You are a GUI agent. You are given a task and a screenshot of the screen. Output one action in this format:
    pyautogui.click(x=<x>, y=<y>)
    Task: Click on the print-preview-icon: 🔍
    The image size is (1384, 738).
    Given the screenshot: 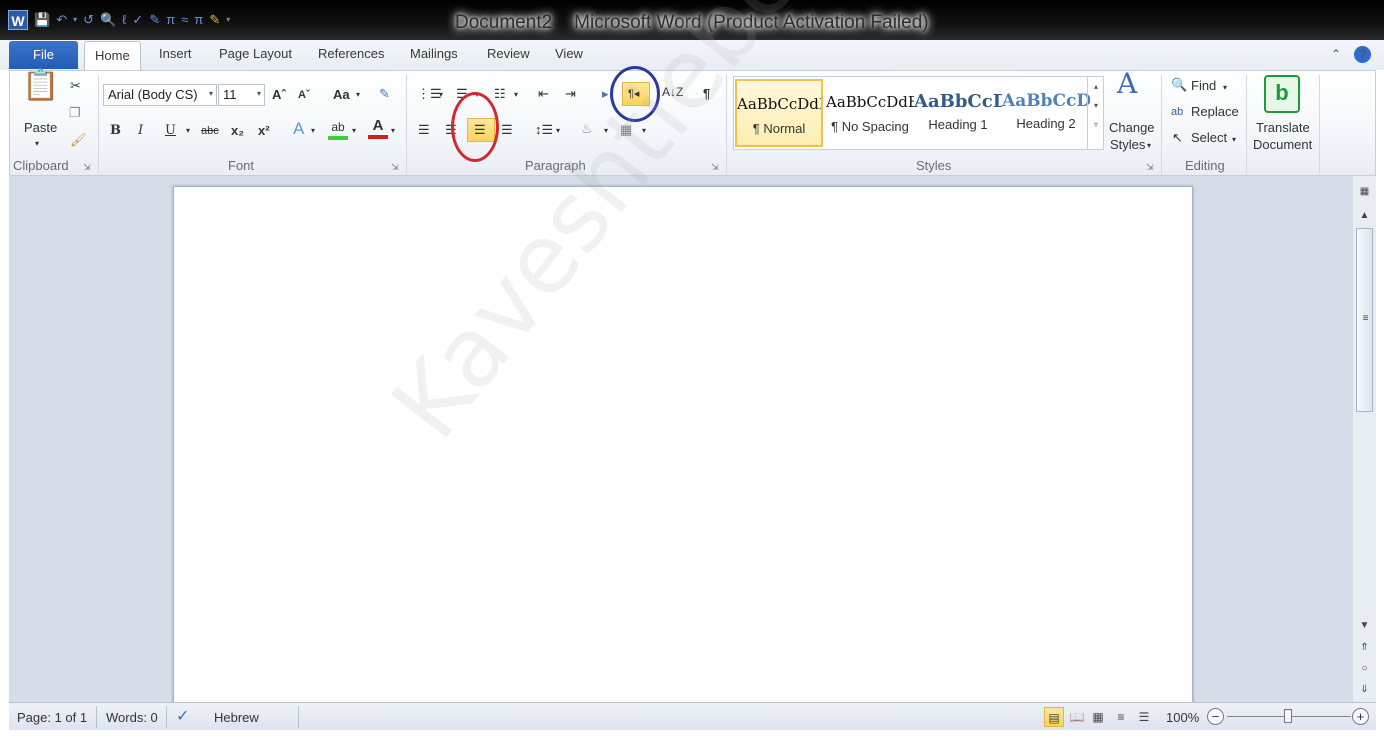 What is the action you would take?
    pyautogui.click(x=108, y=20)
    